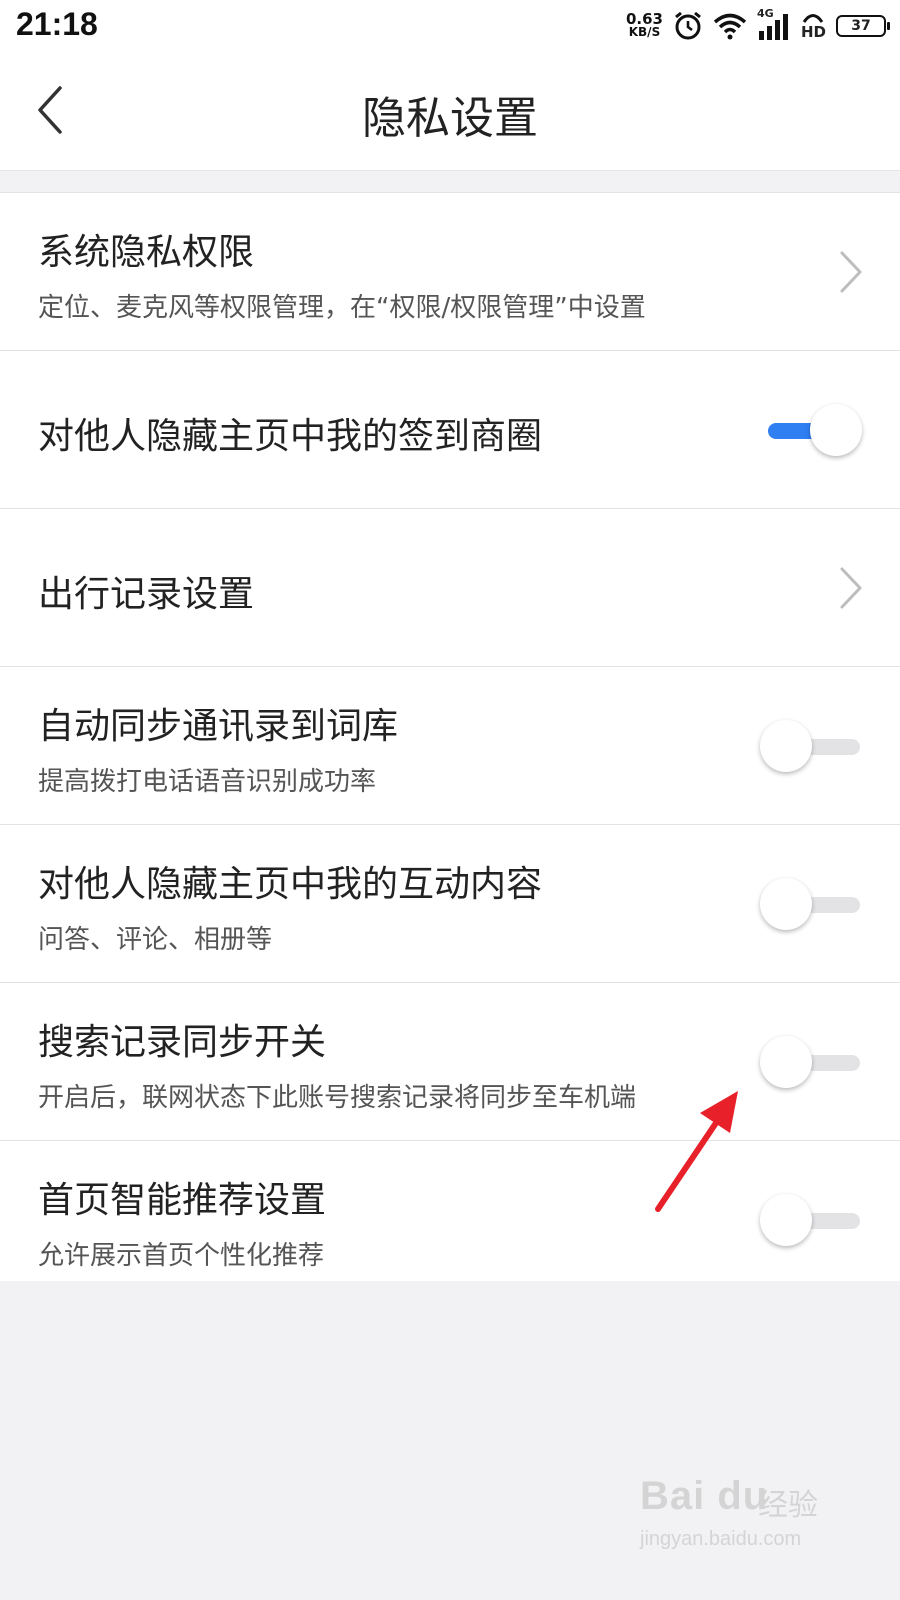 This screenshot has width=900, height=1600. I want to click on setting-subtitle: 提高拨打电话语音识别成功率, so click(207, 782).